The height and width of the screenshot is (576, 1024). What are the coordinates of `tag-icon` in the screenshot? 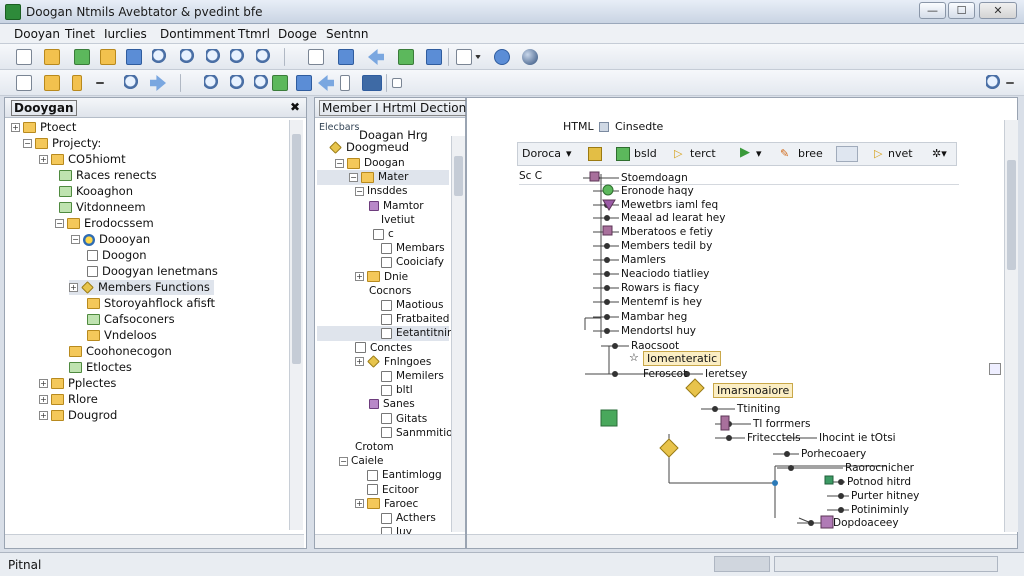 It's located at (77, 83).